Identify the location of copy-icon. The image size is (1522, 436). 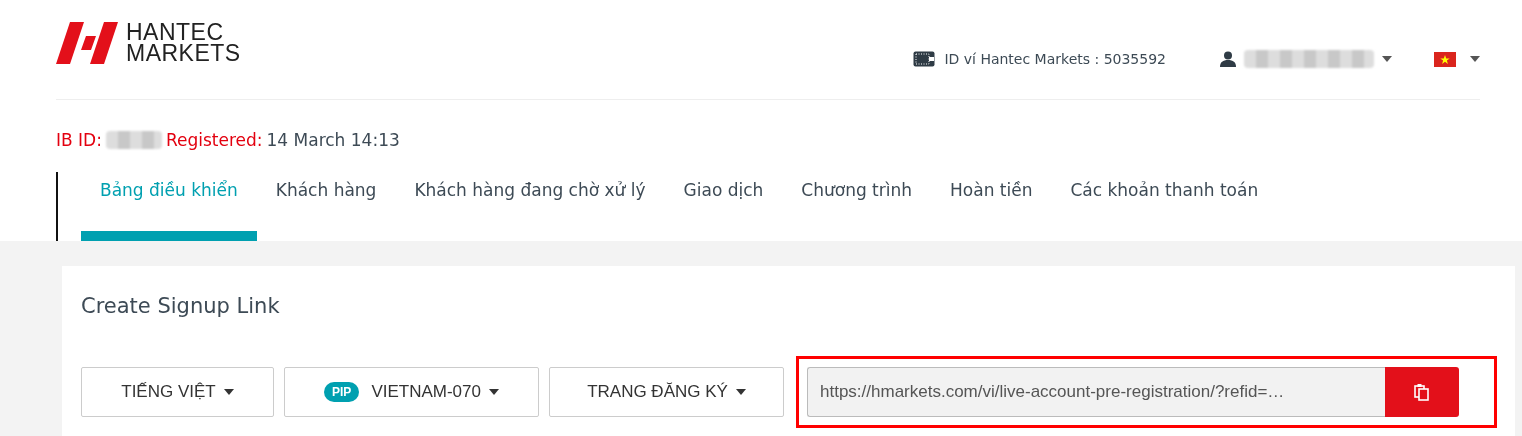
(1422, 392).